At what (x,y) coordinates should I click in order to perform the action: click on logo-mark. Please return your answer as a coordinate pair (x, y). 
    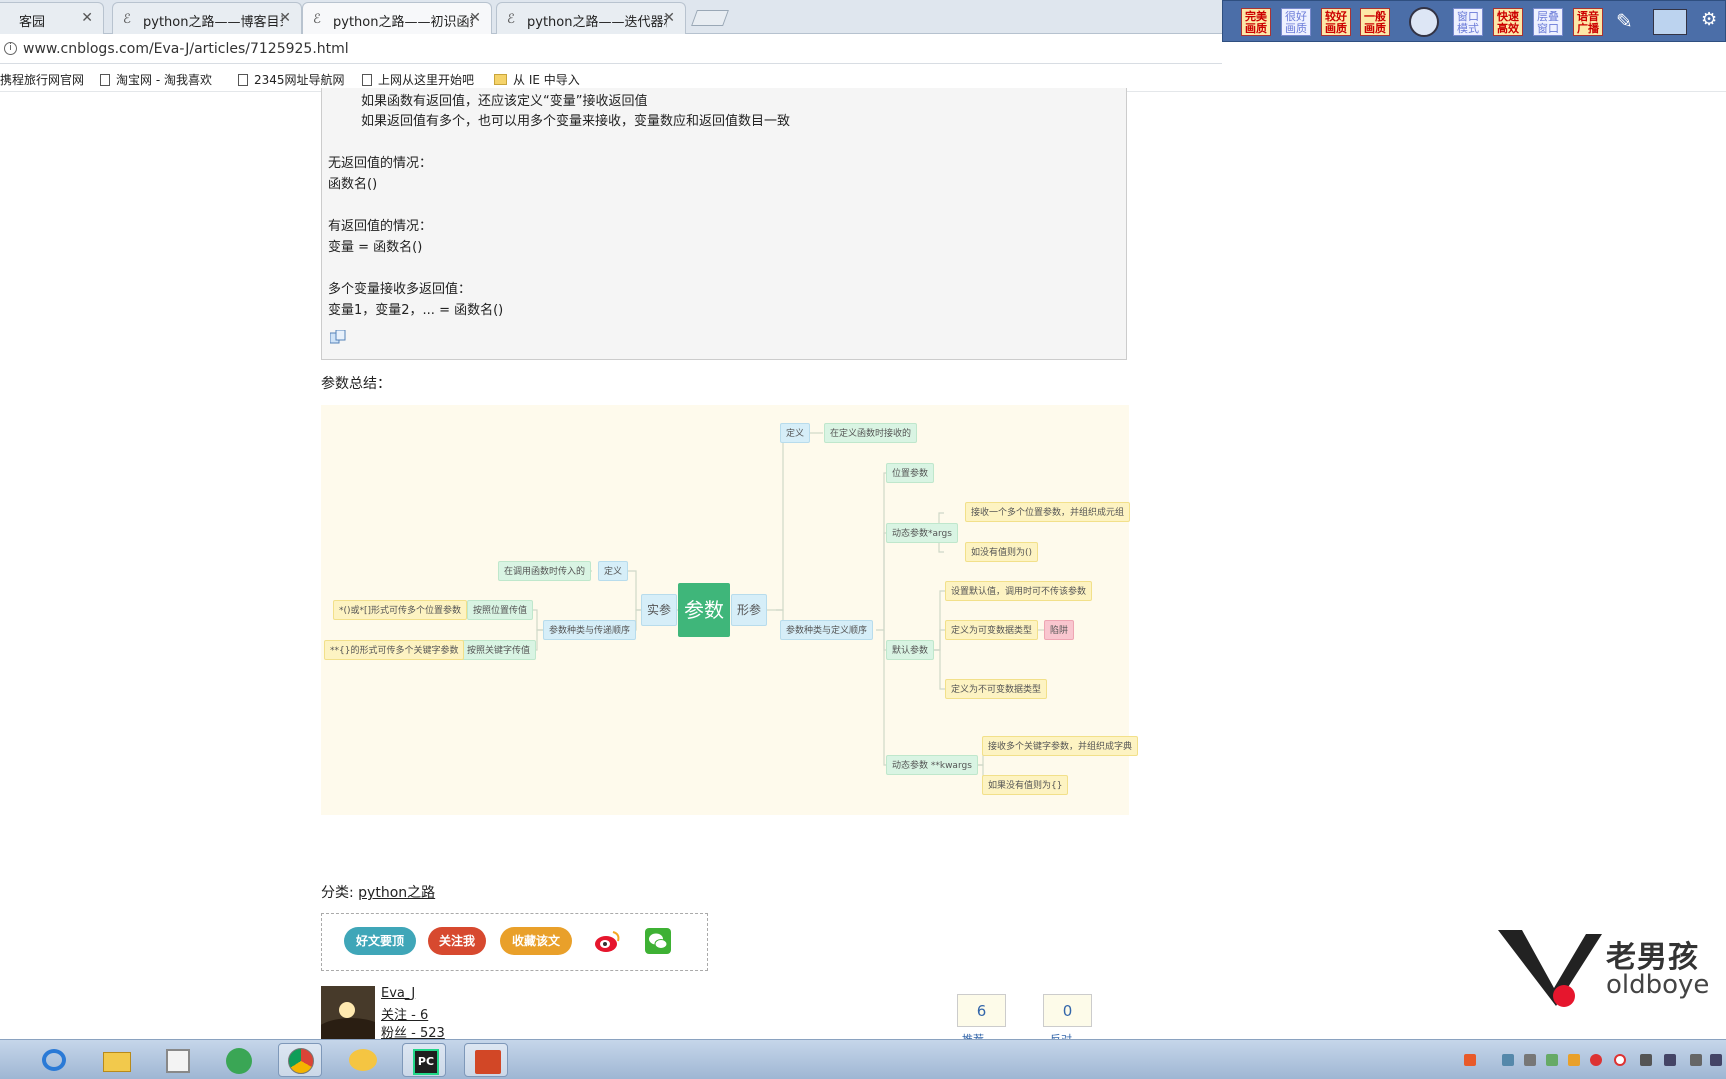
    Looking at the image, I should click on (1550, 968).